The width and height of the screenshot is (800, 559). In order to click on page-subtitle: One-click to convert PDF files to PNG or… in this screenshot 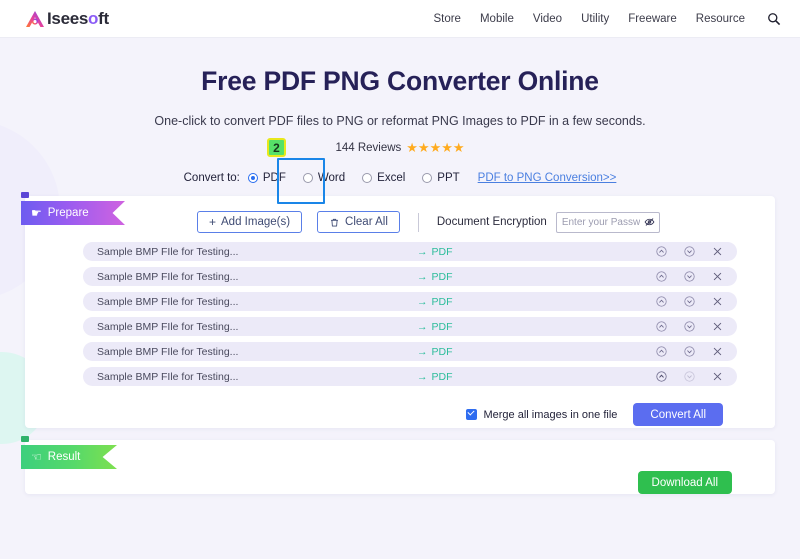, I will do `click(400, 121)`.